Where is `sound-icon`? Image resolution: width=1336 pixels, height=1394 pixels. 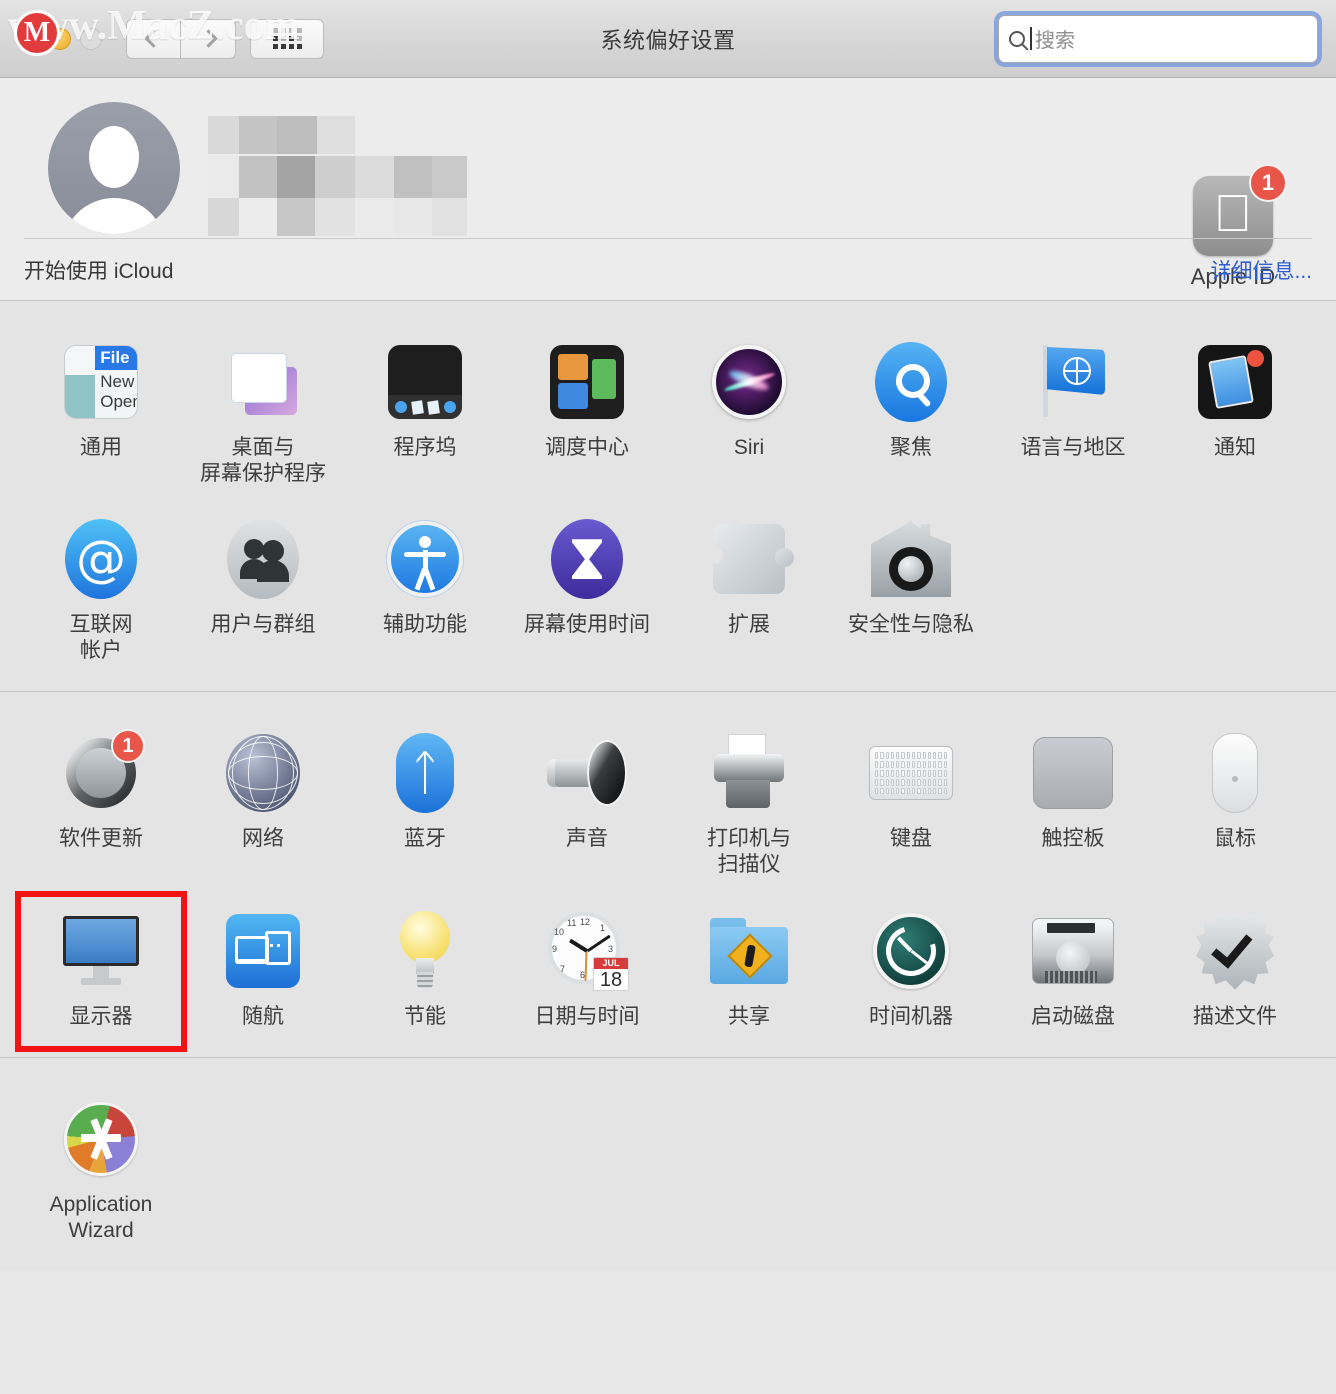 sound-icon is located at coordinates (587, 773).